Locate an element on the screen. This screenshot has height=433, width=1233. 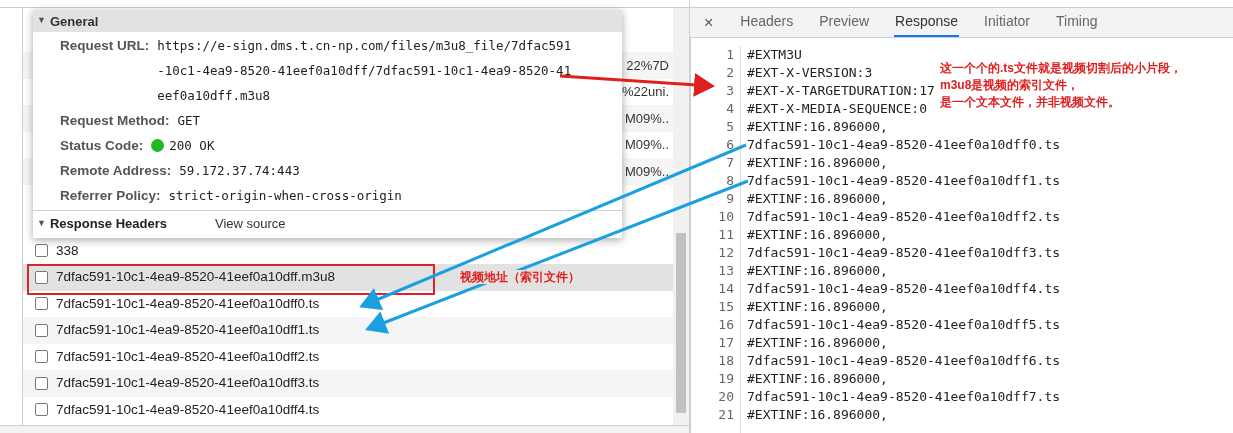
view-source-link: View source is located at coordinates (250, 224).